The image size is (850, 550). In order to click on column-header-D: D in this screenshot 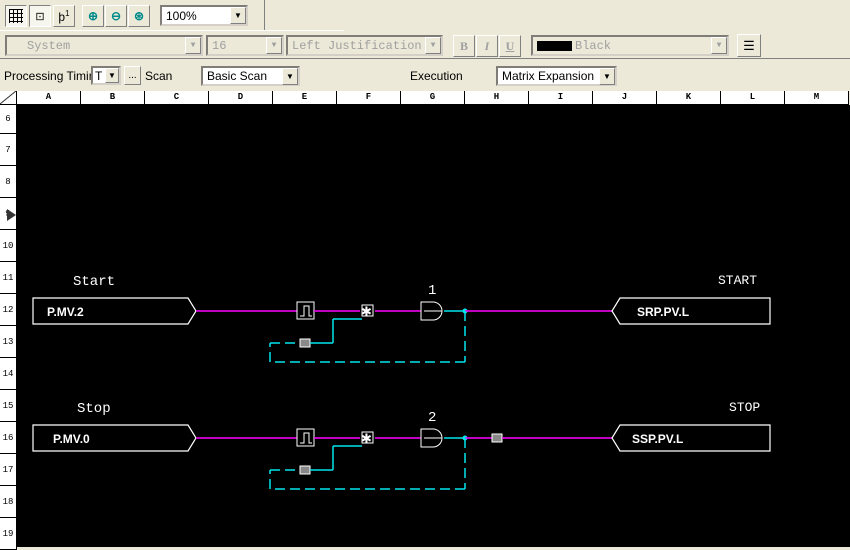, I will do `click(241, 98)`.